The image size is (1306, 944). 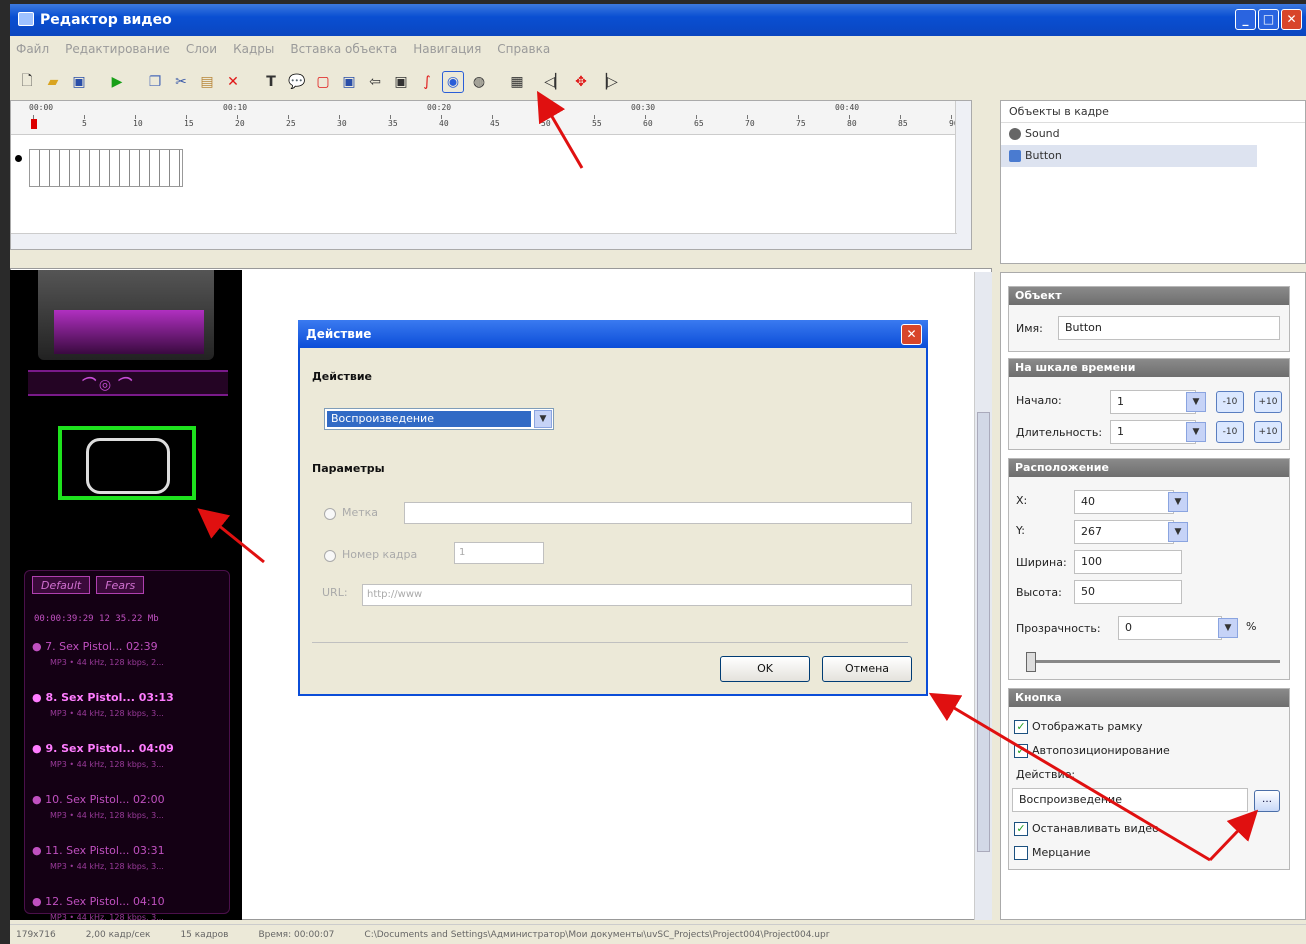 I want to click on next-icon: ▕▷, so click(x=607, y=82).